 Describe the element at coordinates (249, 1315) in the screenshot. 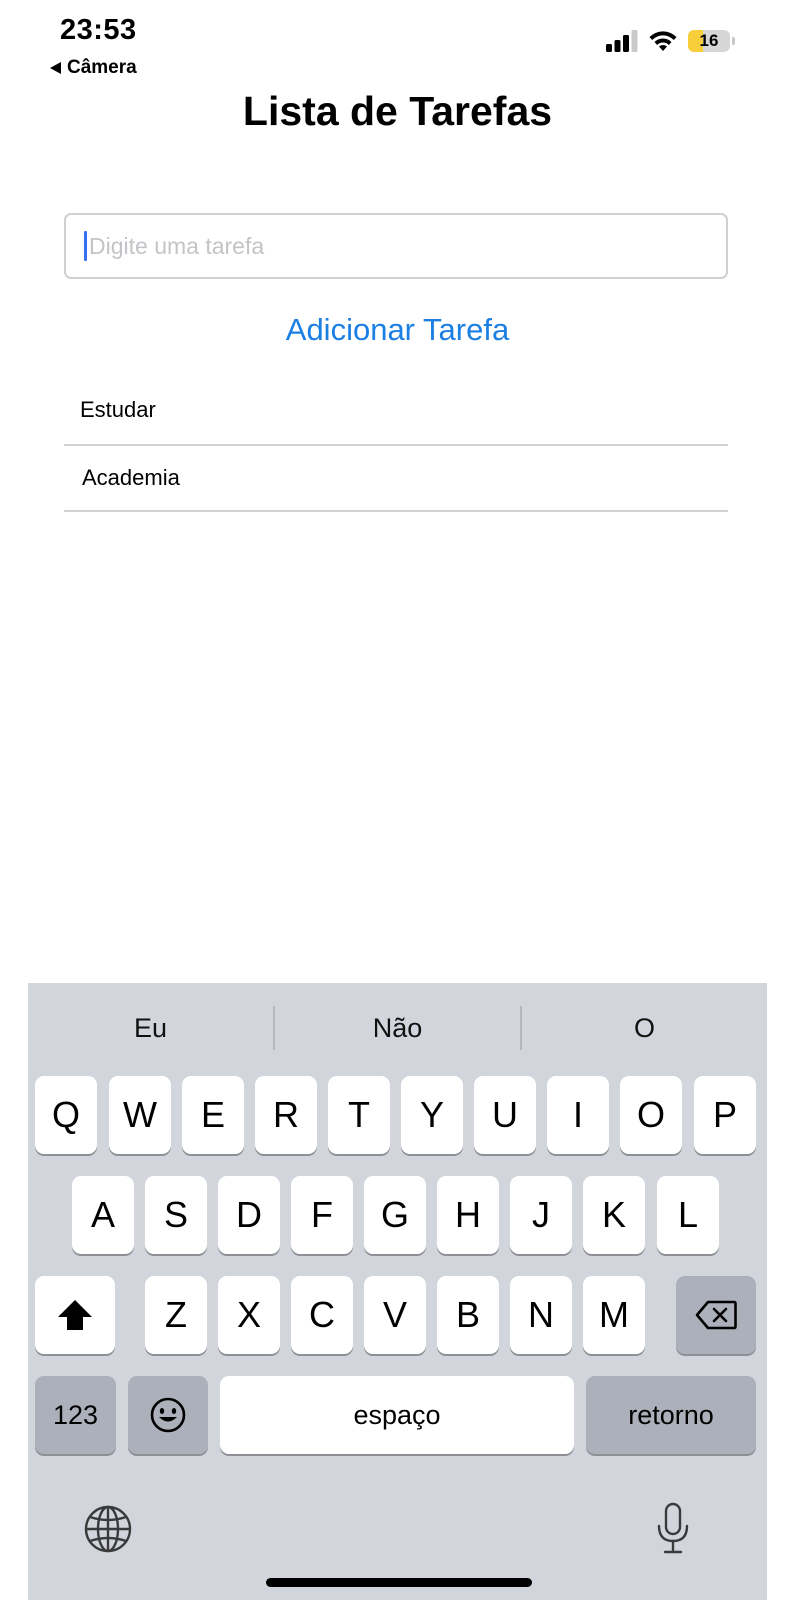

I see `key-x: X` at that location.